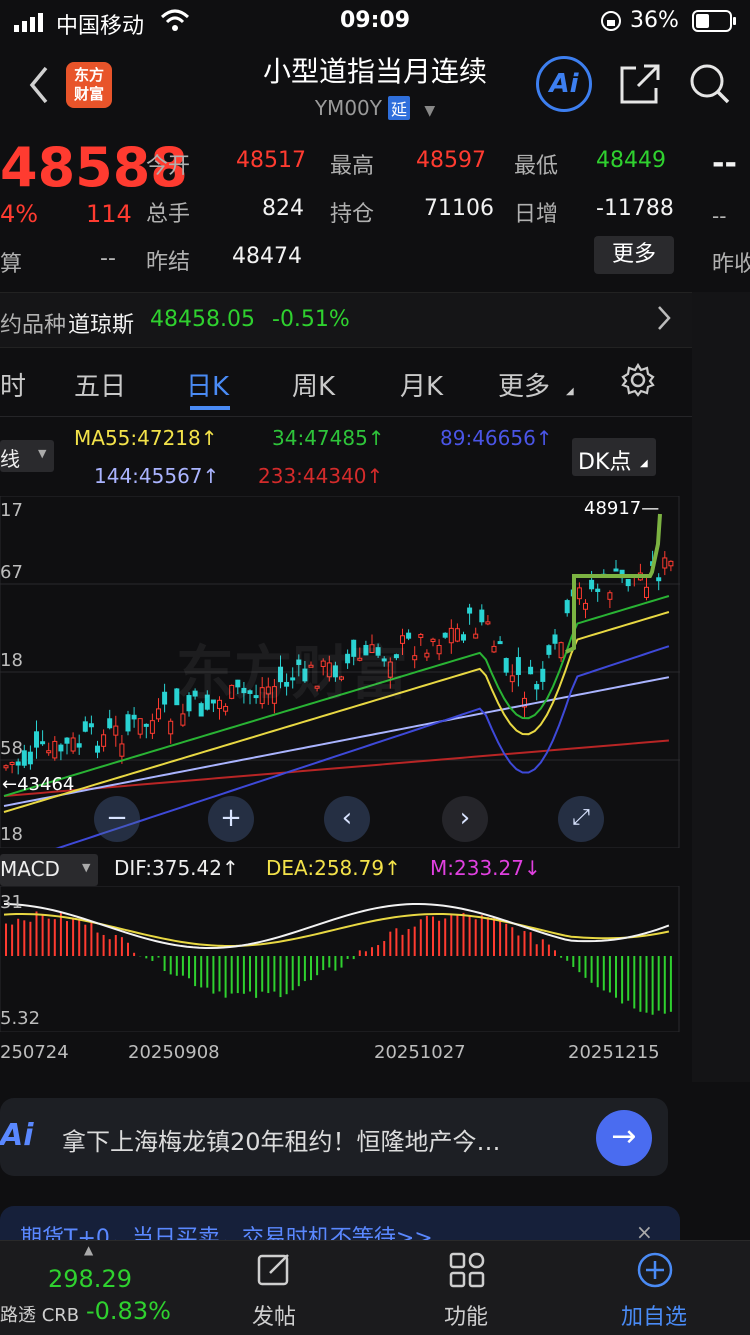 The height and width of the screenshot is (1335, 750). What do you see at coordinates (638, 382) in the screenshot?
I see `gear-icon` at bounding box center [638, 382].